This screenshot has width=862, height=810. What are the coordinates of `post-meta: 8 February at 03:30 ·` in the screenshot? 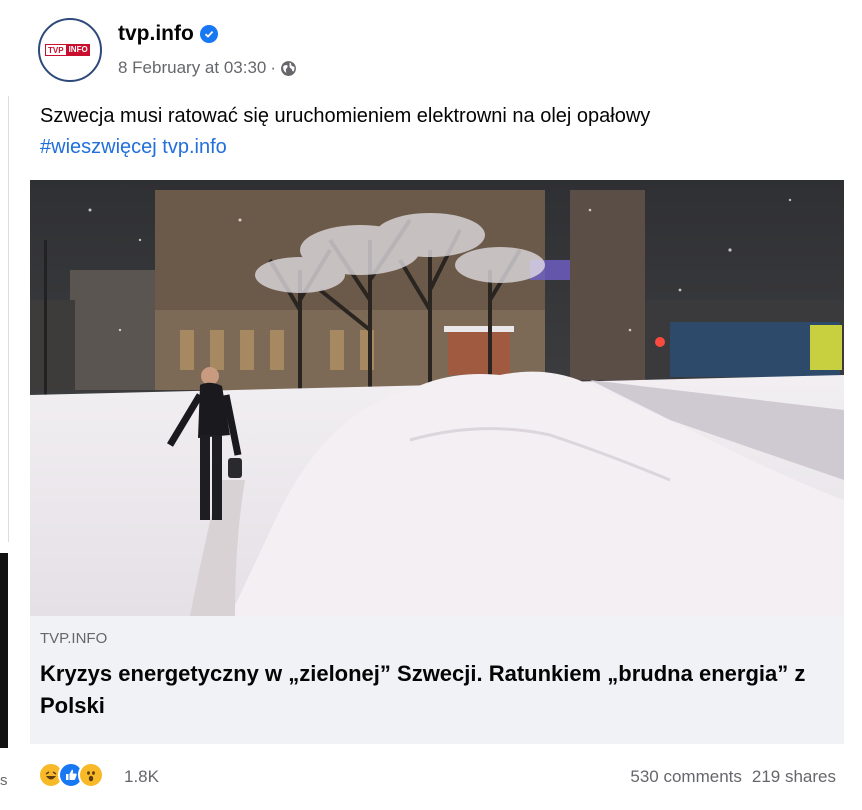 It's located at (207, 68).